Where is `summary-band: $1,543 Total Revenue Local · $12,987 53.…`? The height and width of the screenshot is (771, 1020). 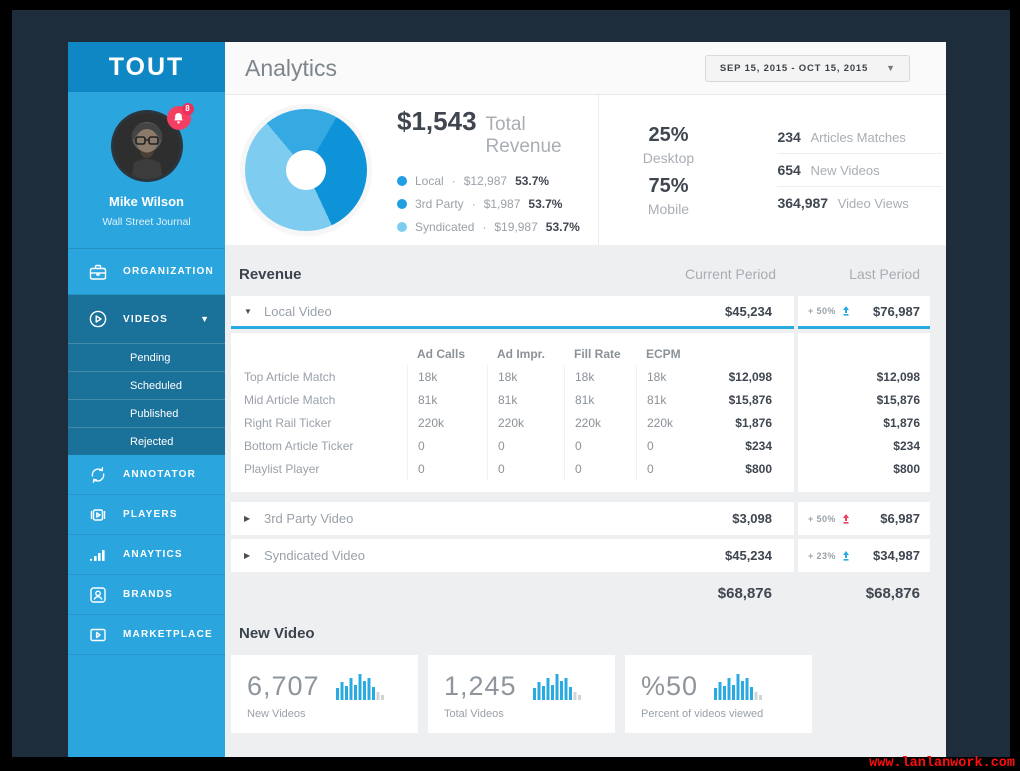 summary-band: $1,543 Total Revenue Local · $12,987 53.… is located at coordinates (585, 170).